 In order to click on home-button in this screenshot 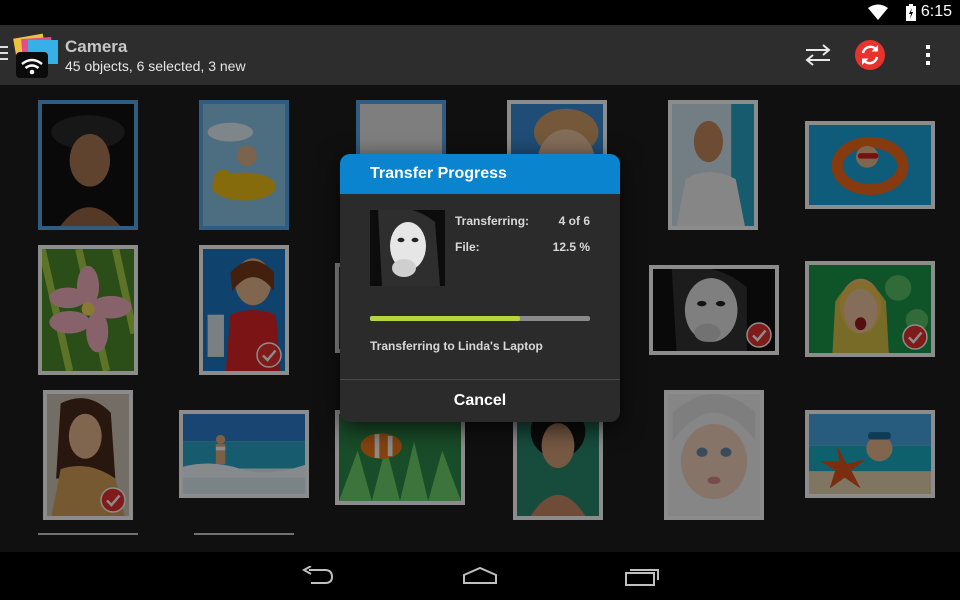, I will do `click(480, 576)`.